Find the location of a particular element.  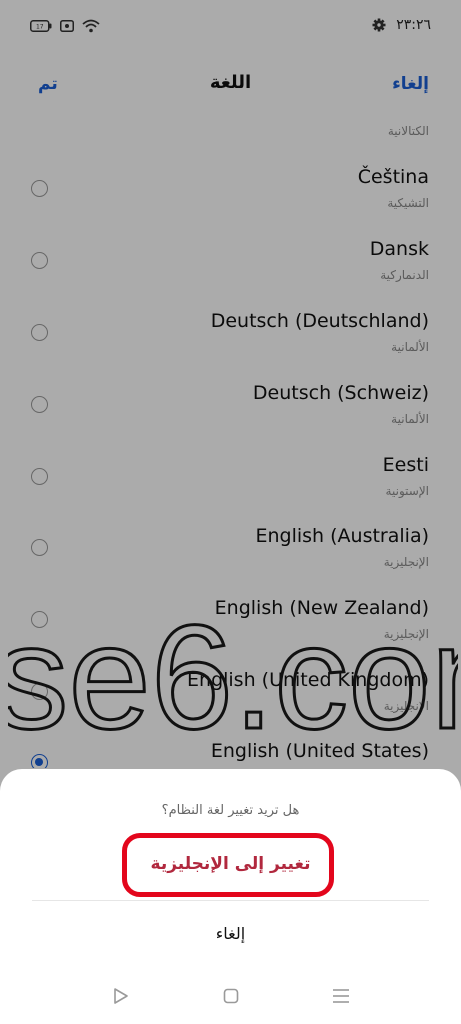

navigation-bar is located at coordinates (230, 996).